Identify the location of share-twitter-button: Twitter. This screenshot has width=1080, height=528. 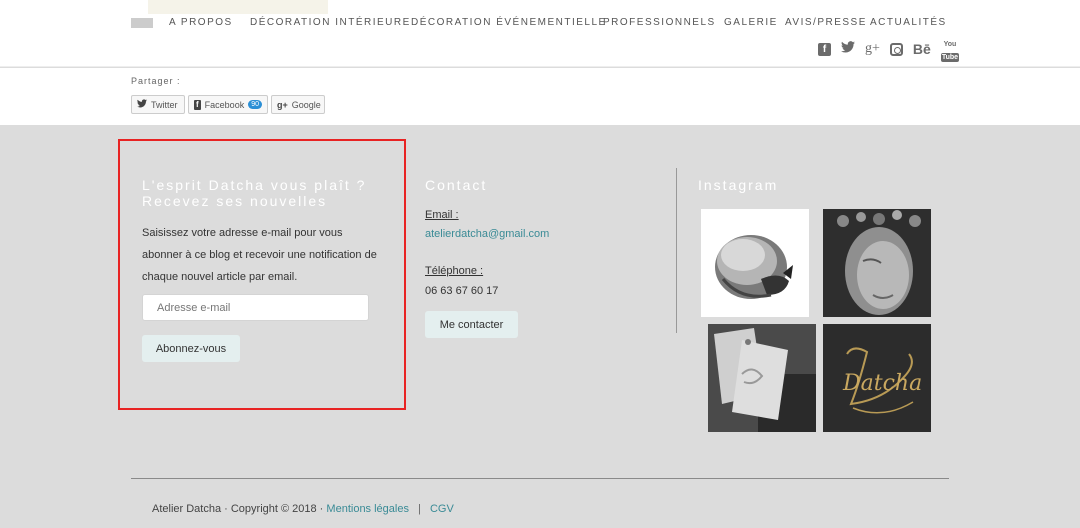
(158, 104).